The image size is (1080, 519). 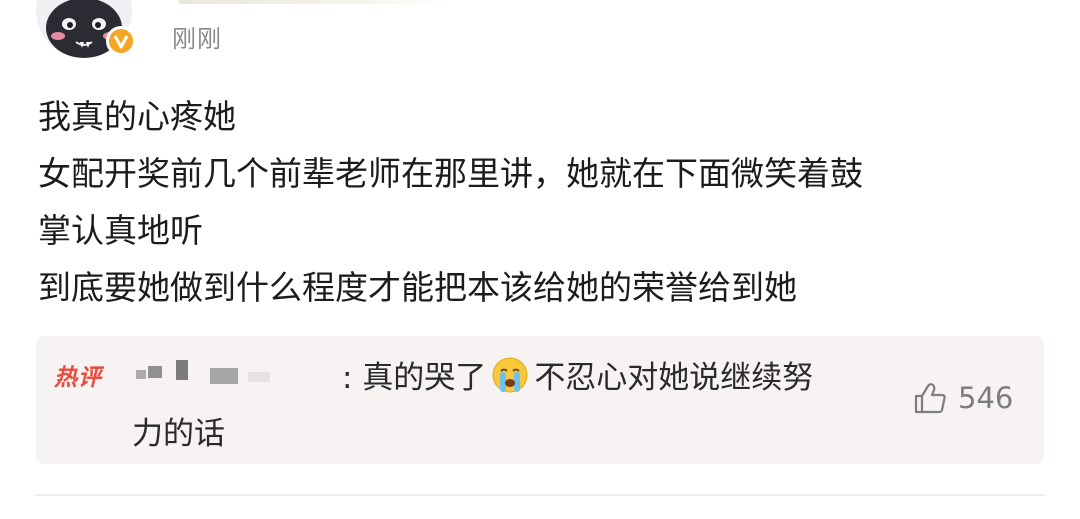 I want to click on hot-comment-badge: 热评, so click(x=78, y=378).